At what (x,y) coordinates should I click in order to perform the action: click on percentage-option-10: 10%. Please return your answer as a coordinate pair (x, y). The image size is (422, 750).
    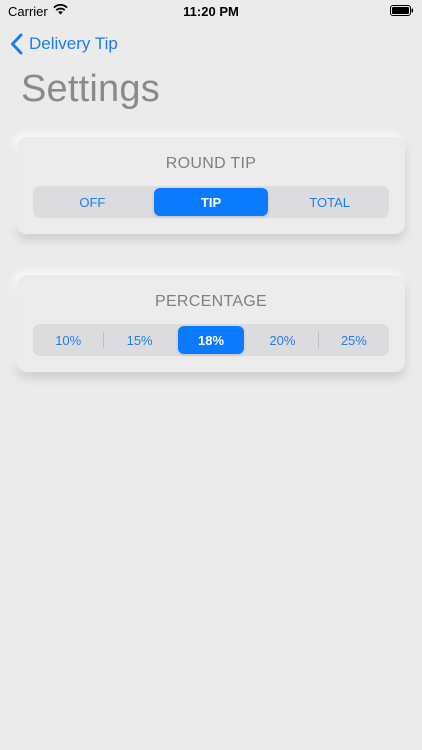
    Looking at the image, I should click on (68, 340).